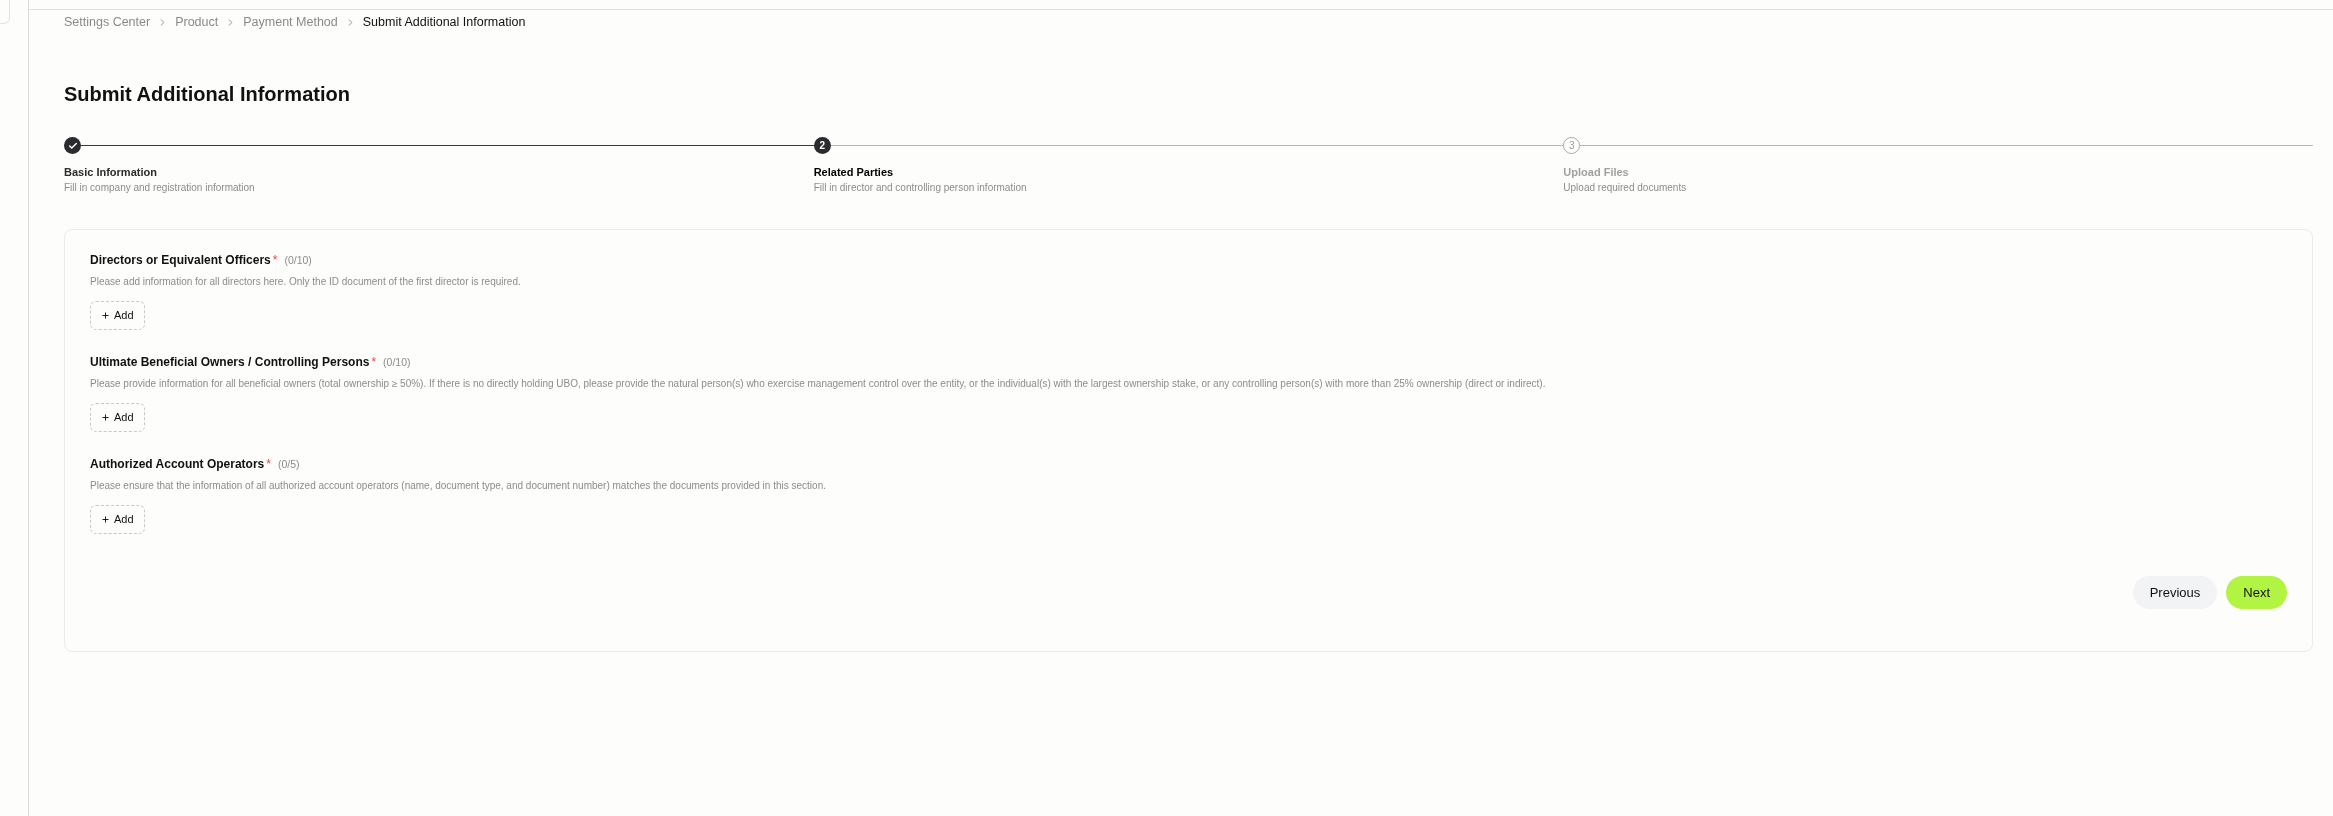 This screenshot has width=2333, height=816. Describe the element at coordinates (822, 145) in the screenshot. I see `step-number: 2` at that location.